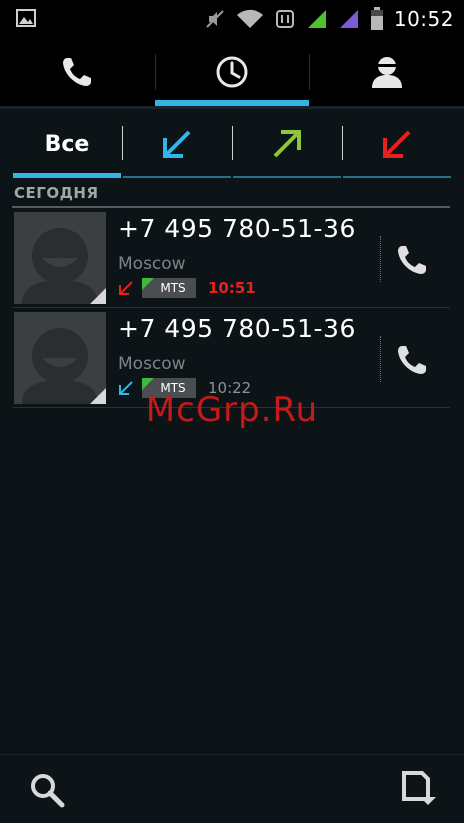 The image size is (464, 823). What do you see at coordinates (215, 19) in the screenshot?
I see `mute-icon` at bounding box center [215, 19].